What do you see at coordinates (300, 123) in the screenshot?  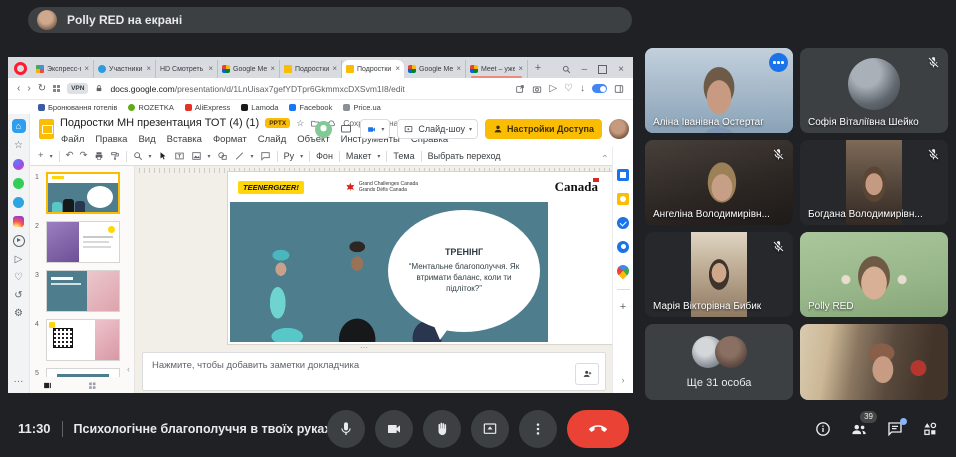 I see `star-doc-icon: ☆` at bounding box center [300, 123].